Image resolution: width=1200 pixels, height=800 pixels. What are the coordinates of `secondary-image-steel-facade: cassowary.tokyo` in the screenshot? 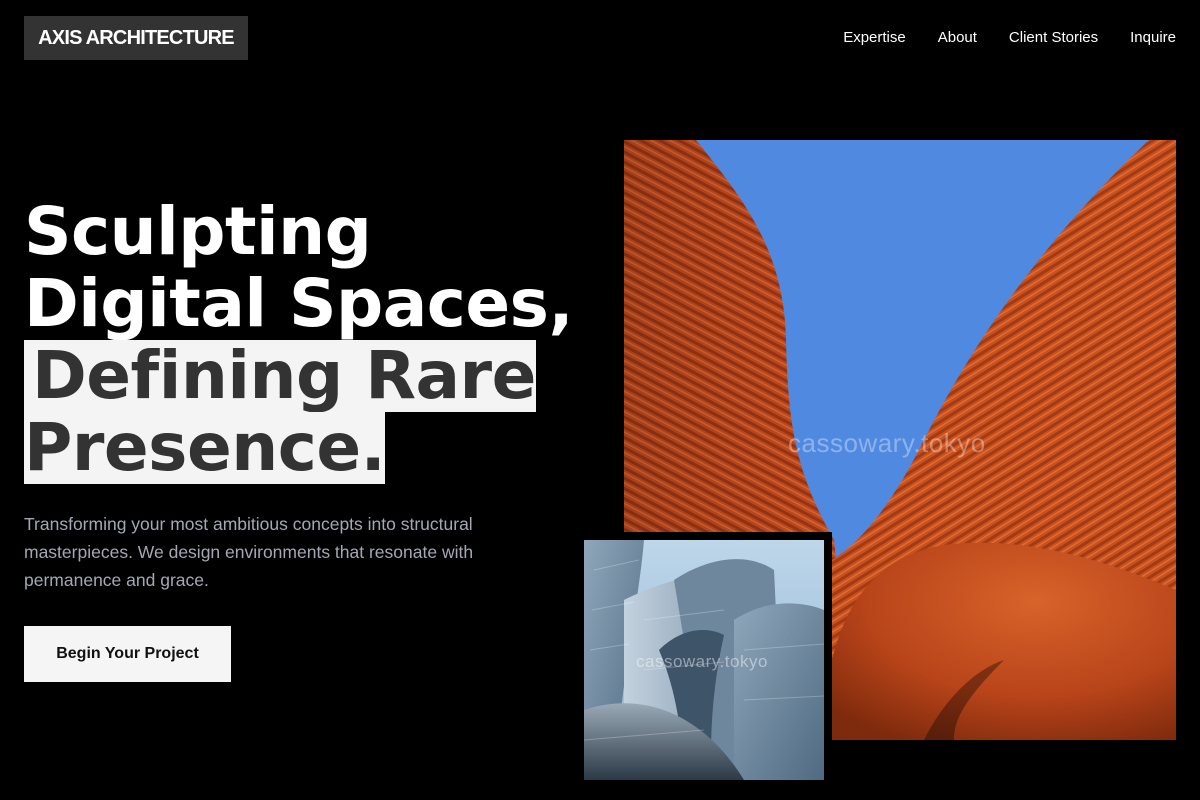 It's located at (704, 660).